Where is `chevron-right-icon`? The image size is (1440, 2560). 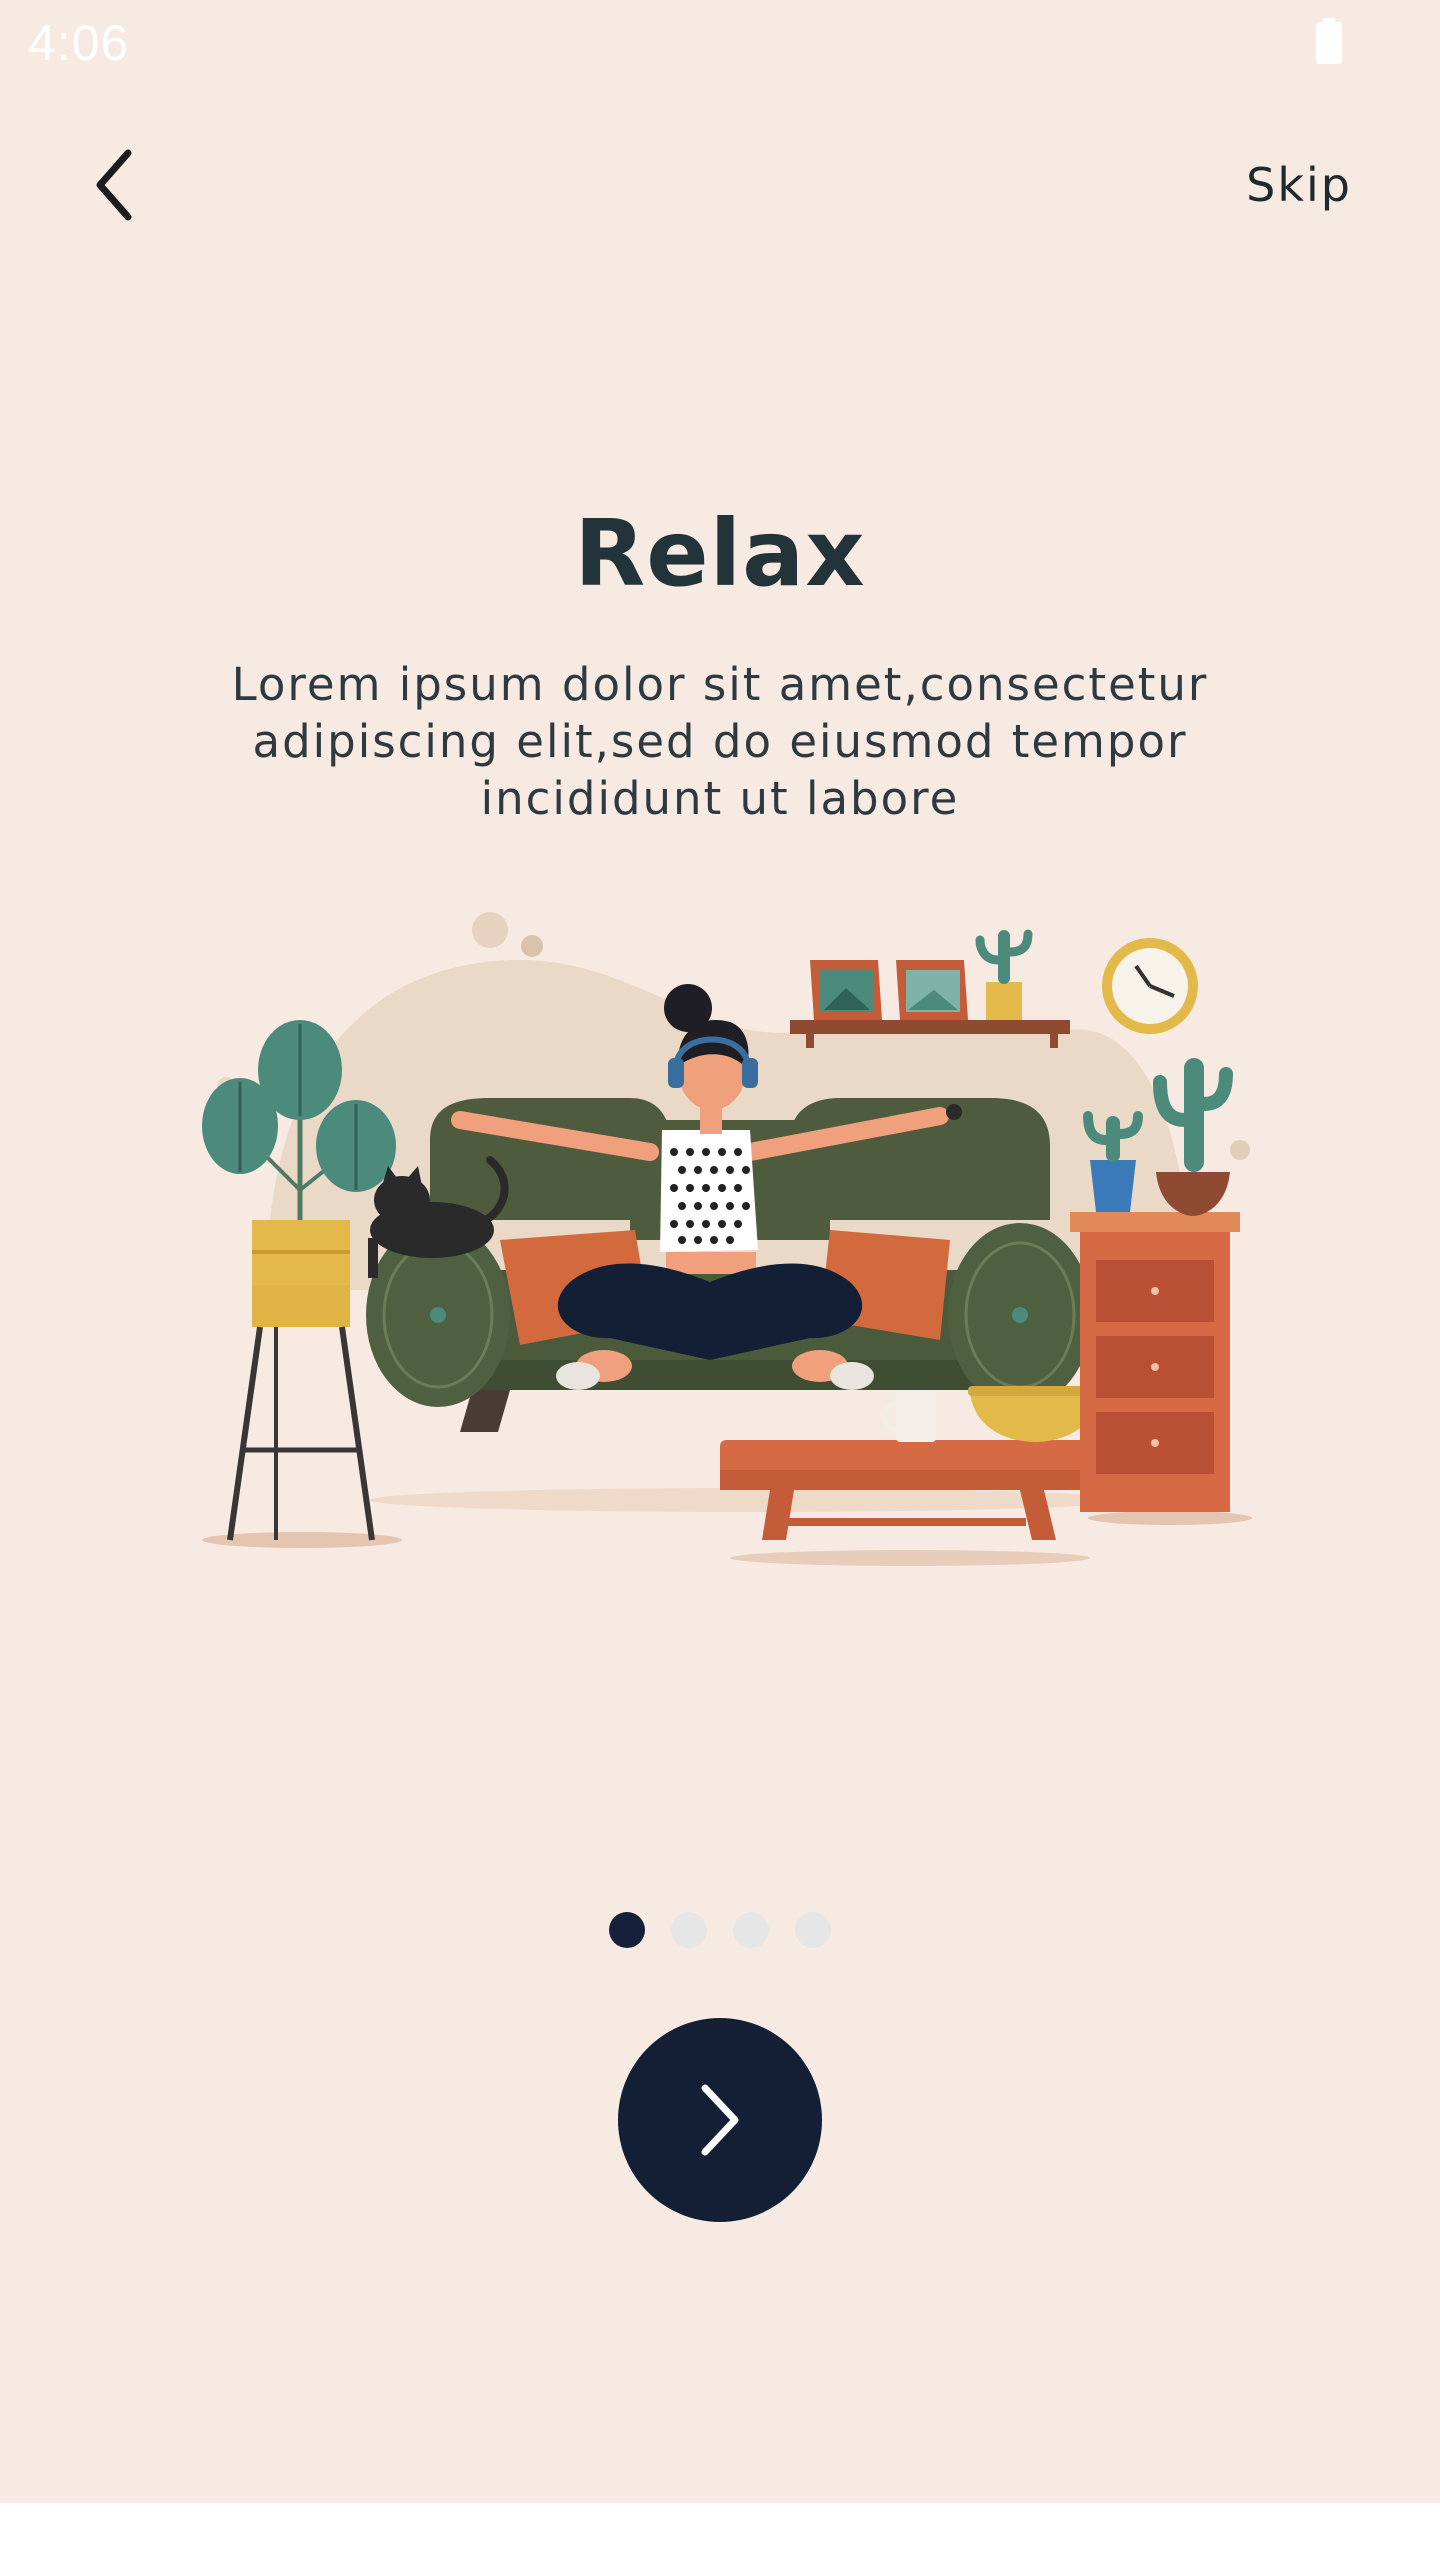
chevron-right-icon is located at coordinates (720, 2120).